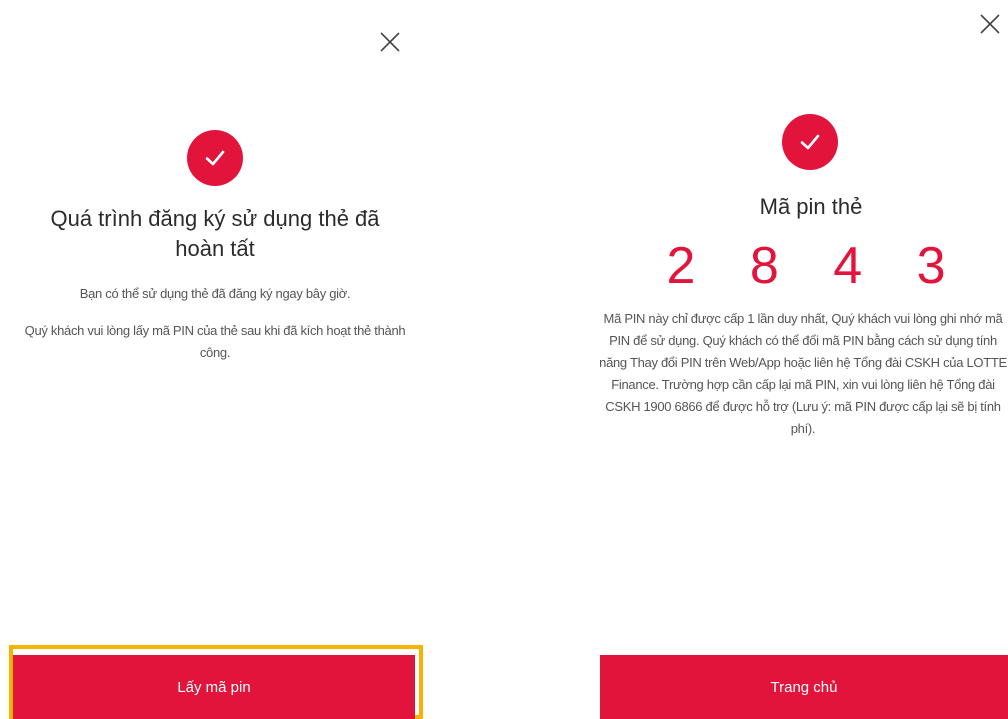 This screenshot has width=1008, height=719. What do you see at coordinates (804, 687) in the screenshot?
I see `home-button: Trang chủ` at bounding box center [804, 687].